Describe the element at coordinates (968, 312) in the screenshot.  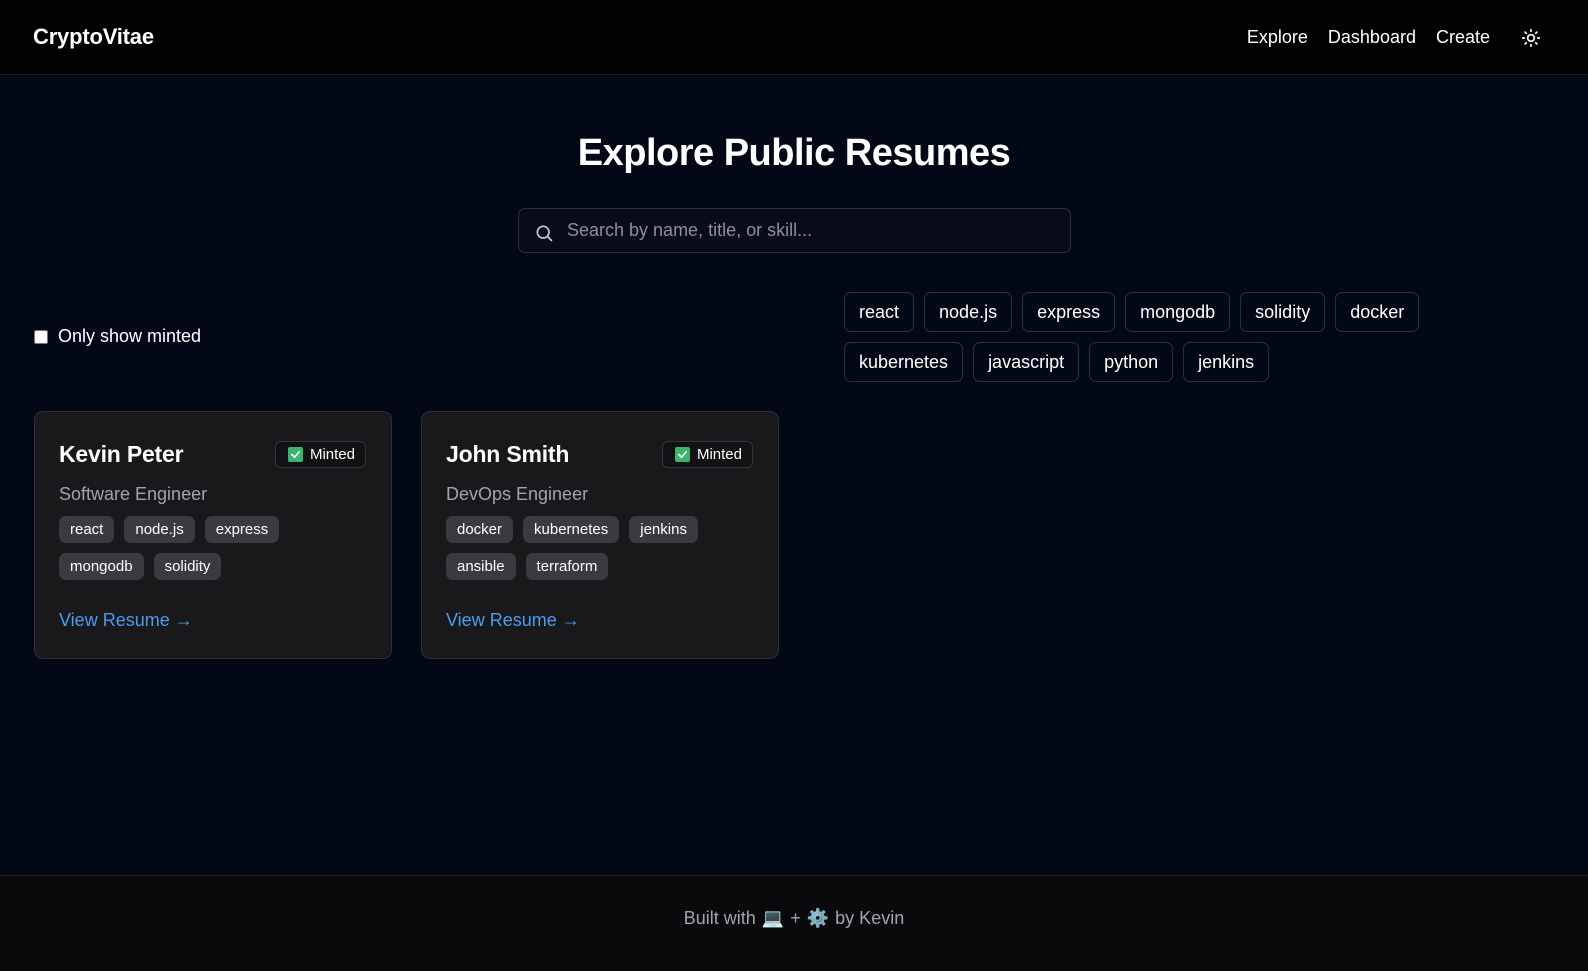
I see `skill-filter-chip: node.js` at that location.